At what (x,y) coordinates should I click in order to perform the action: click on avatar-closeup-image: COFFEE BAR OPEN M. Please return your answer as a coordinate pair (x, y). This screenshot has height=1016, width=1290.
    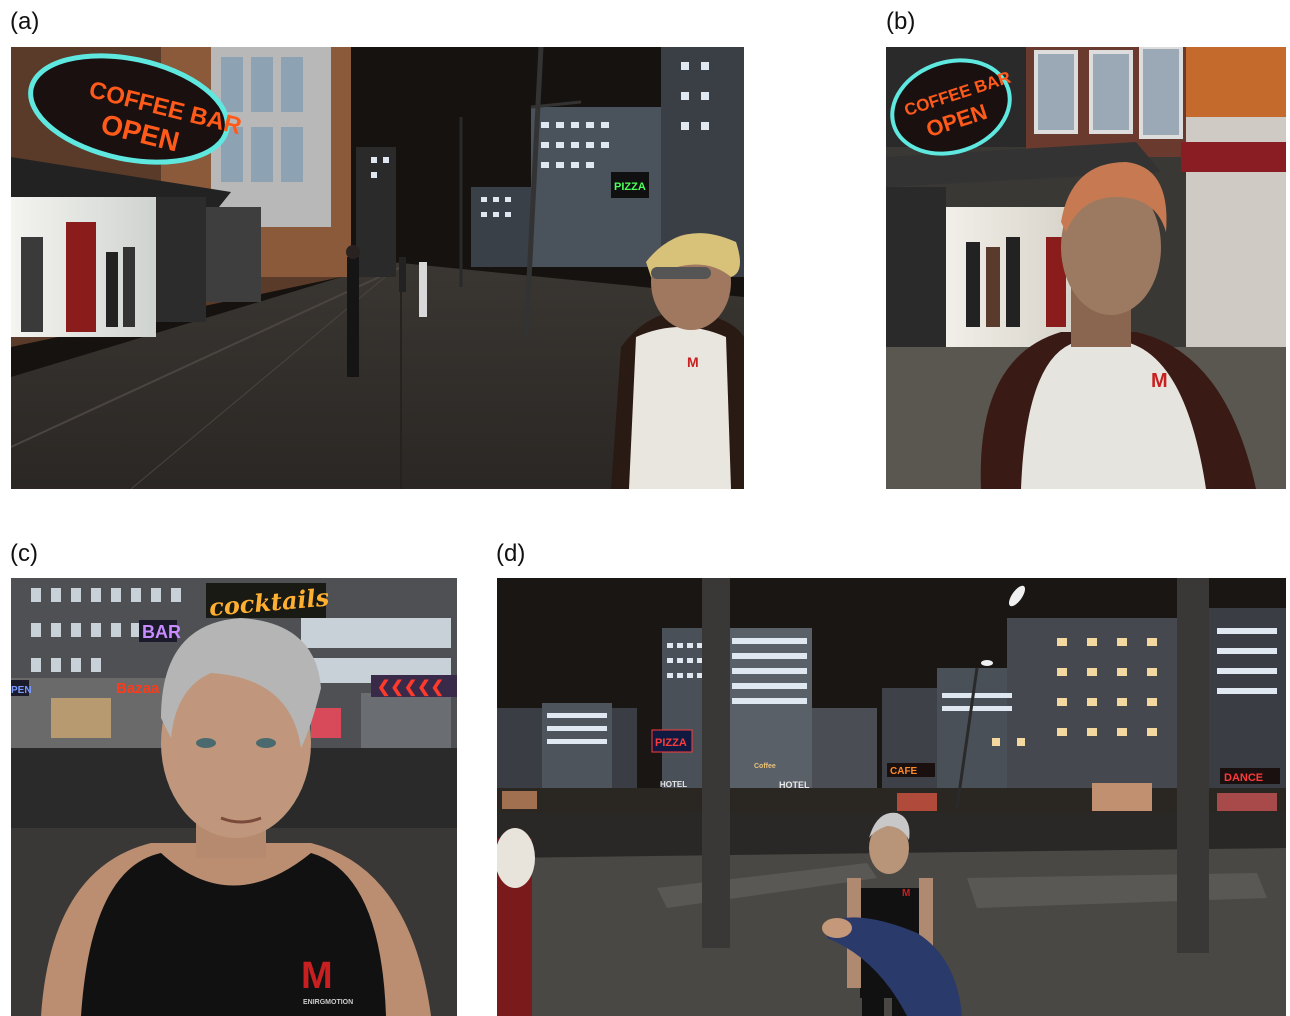
    Looking at the image, I should click on (1086, 268).